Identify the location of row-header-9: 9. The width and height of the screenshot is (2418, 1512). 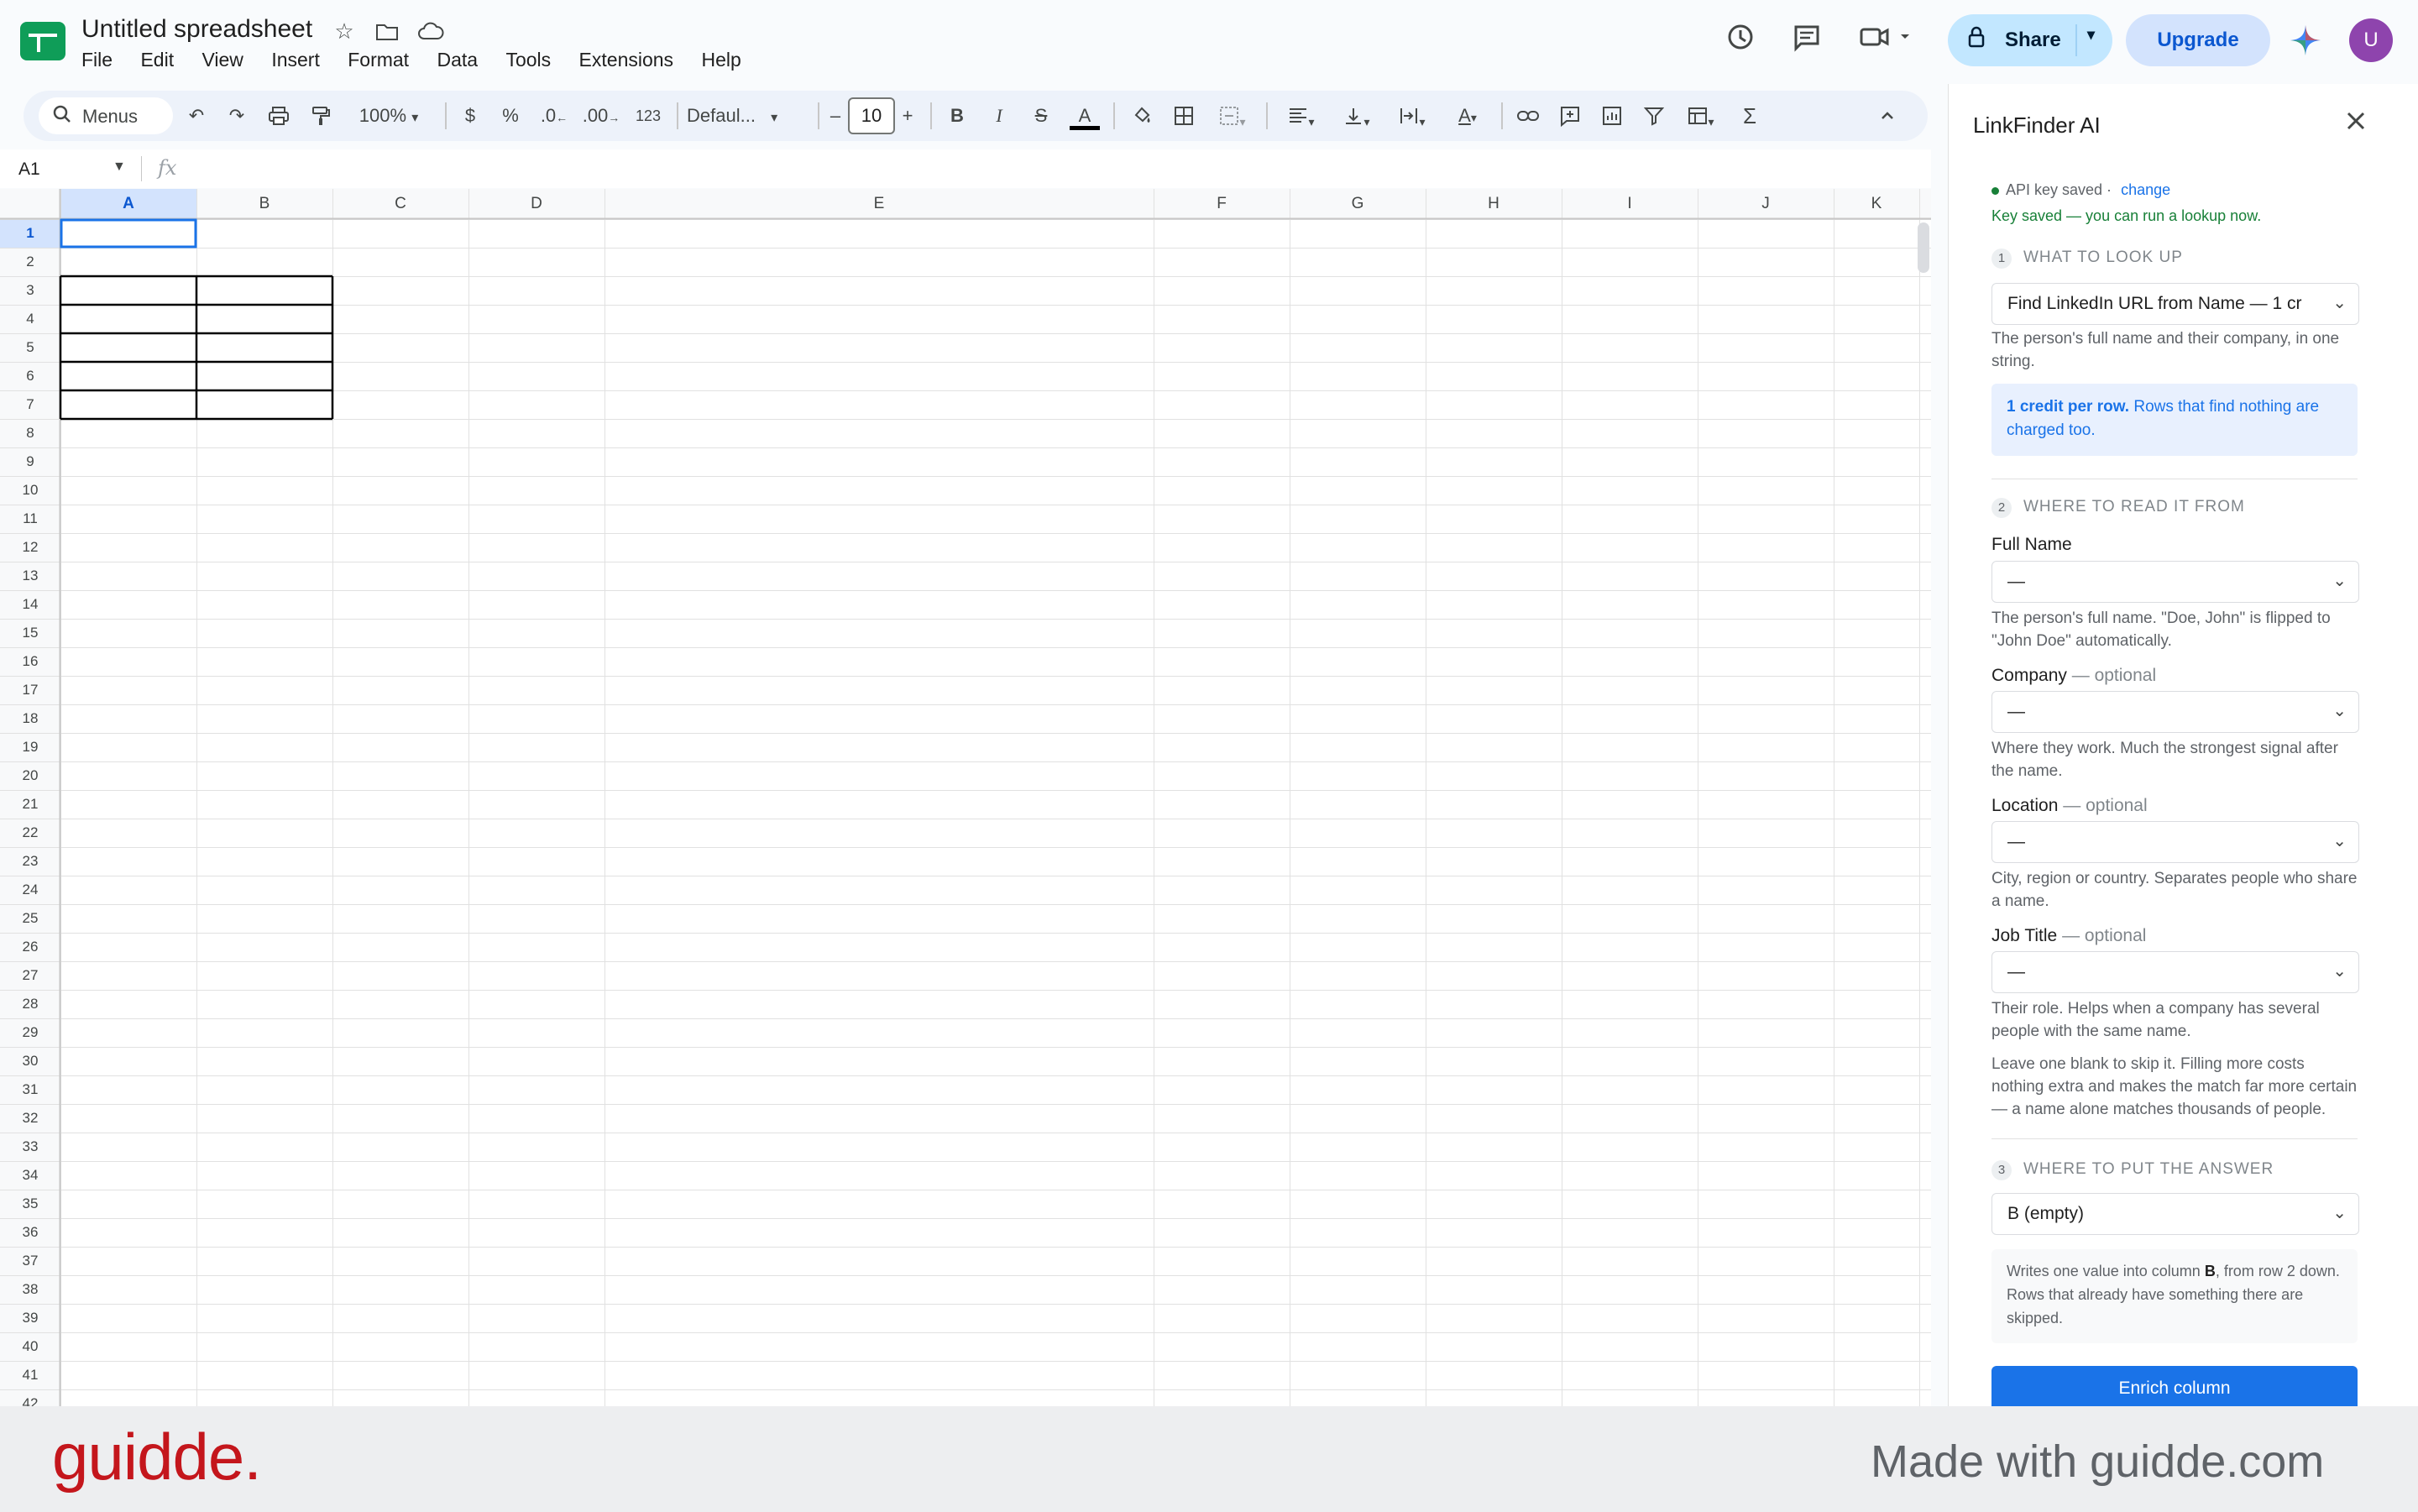
(30, 462).